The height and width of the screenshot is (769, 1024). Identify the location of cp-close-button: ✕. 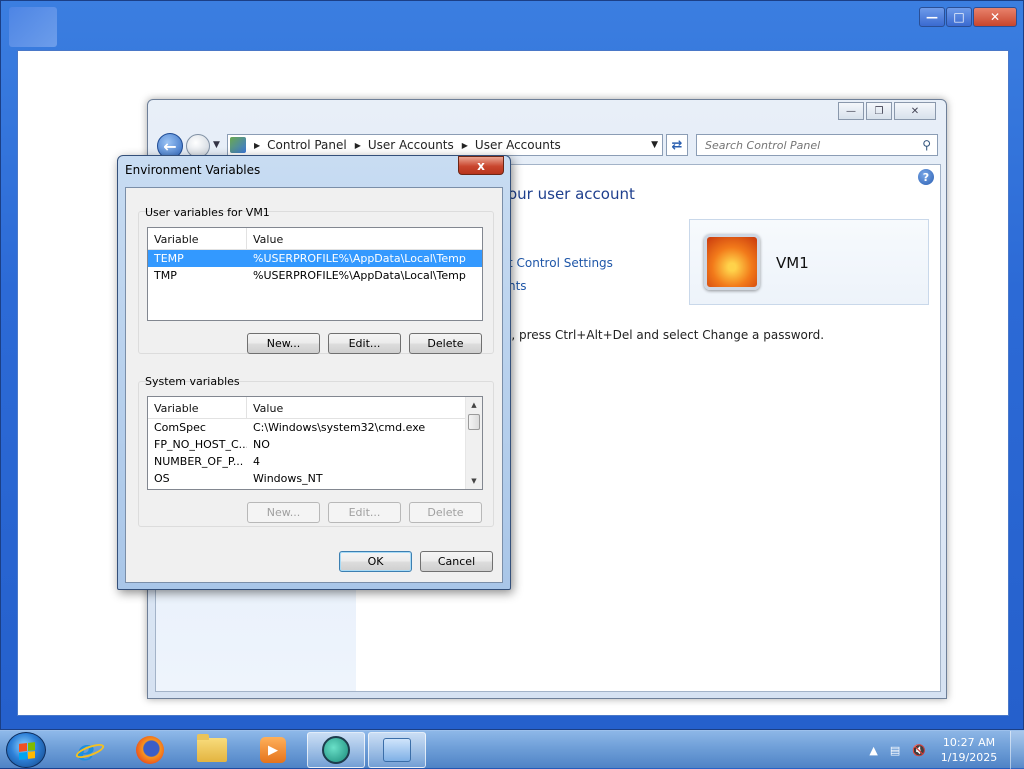
(915, 111).